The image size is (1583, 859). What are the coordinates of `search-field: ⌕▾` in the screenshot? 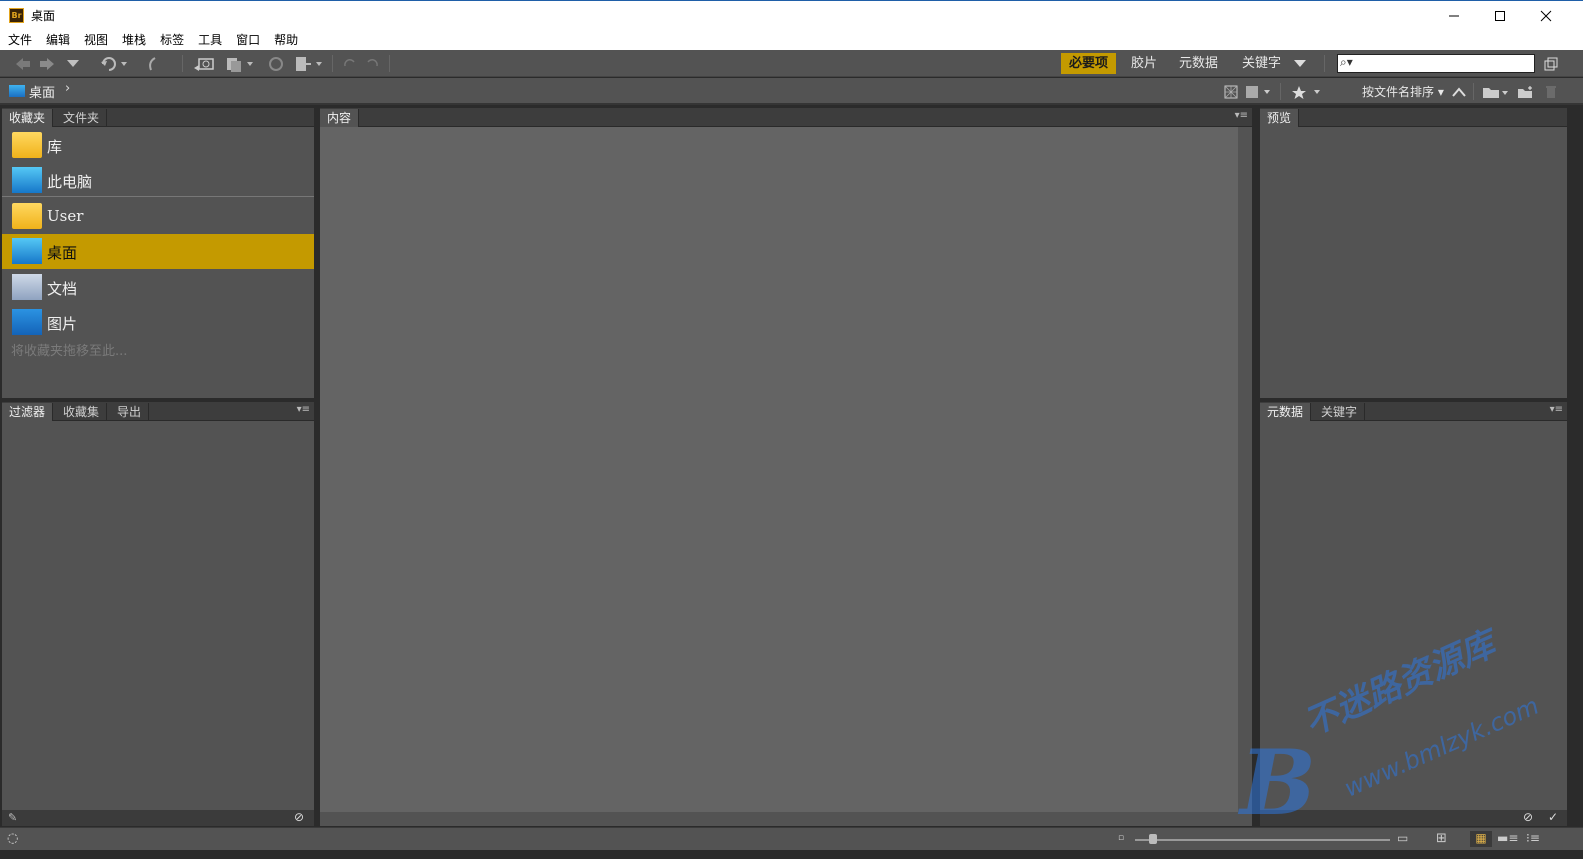 It's located at (1436, 63).